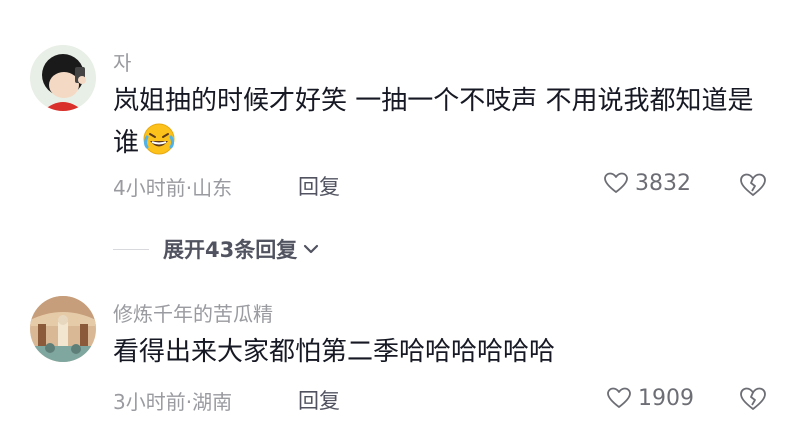 Image resolution: width=800 pixels, height=445 pixels. What do you see at coordinates (619, 397) in the screenshot?
I see `heart-icon` at bounding box center [619, 397].